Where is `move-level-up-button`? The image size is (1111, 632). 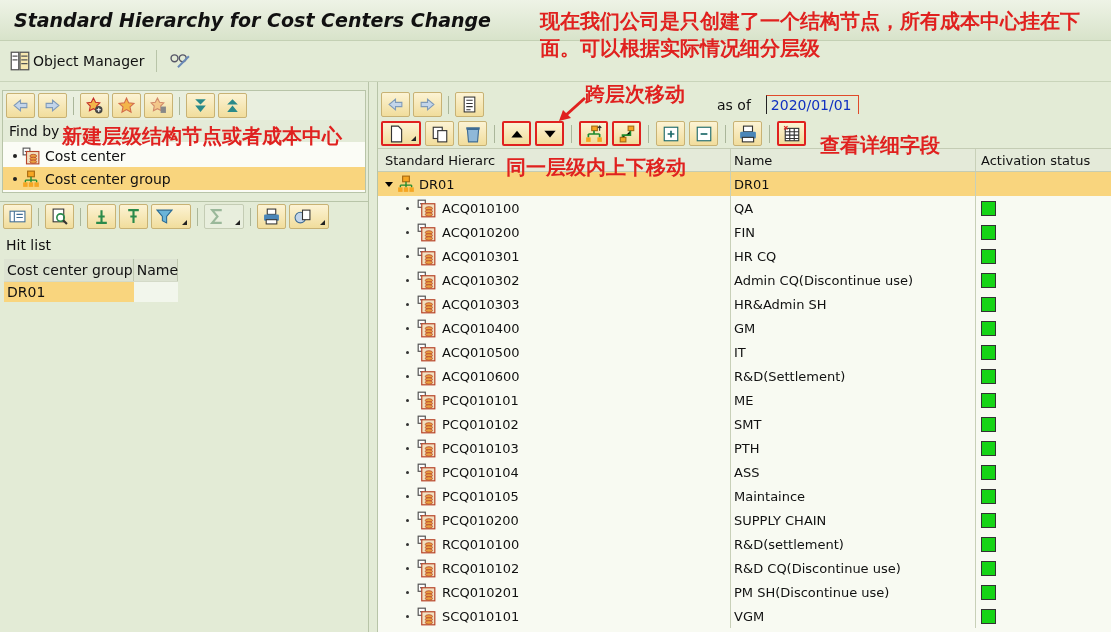 move-level-up-button is located at coordinates (593, 133).